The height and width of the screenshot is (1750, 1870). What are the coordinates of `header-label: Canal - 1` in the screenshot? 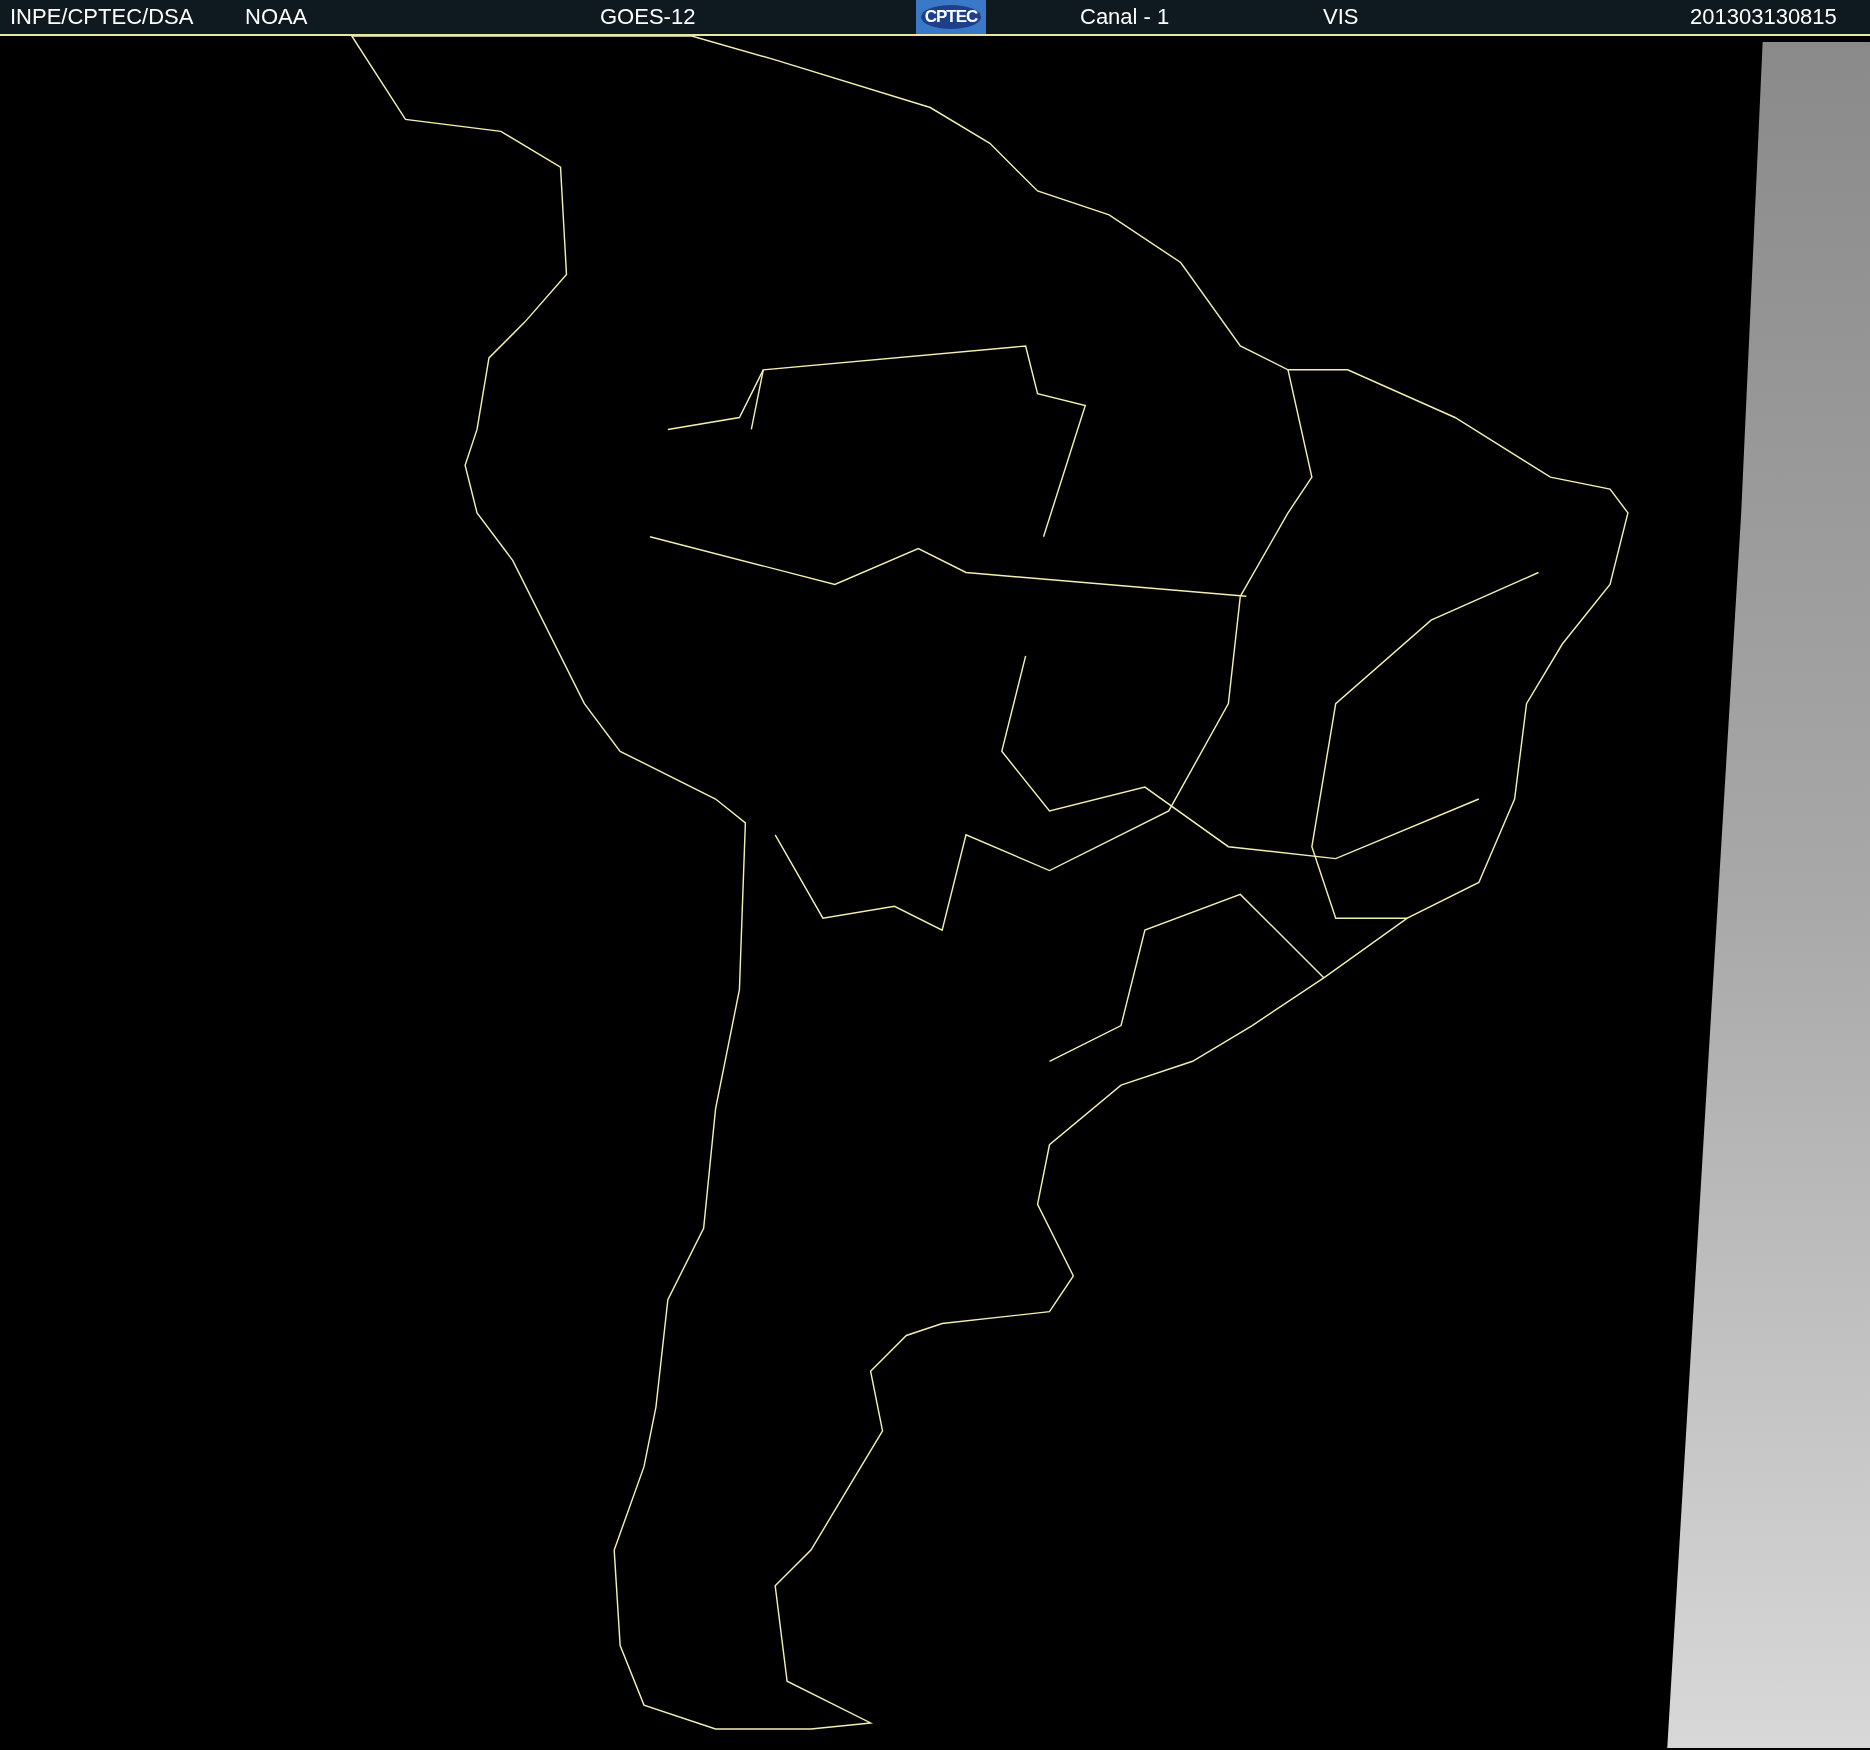 It's located at (1125, 17).